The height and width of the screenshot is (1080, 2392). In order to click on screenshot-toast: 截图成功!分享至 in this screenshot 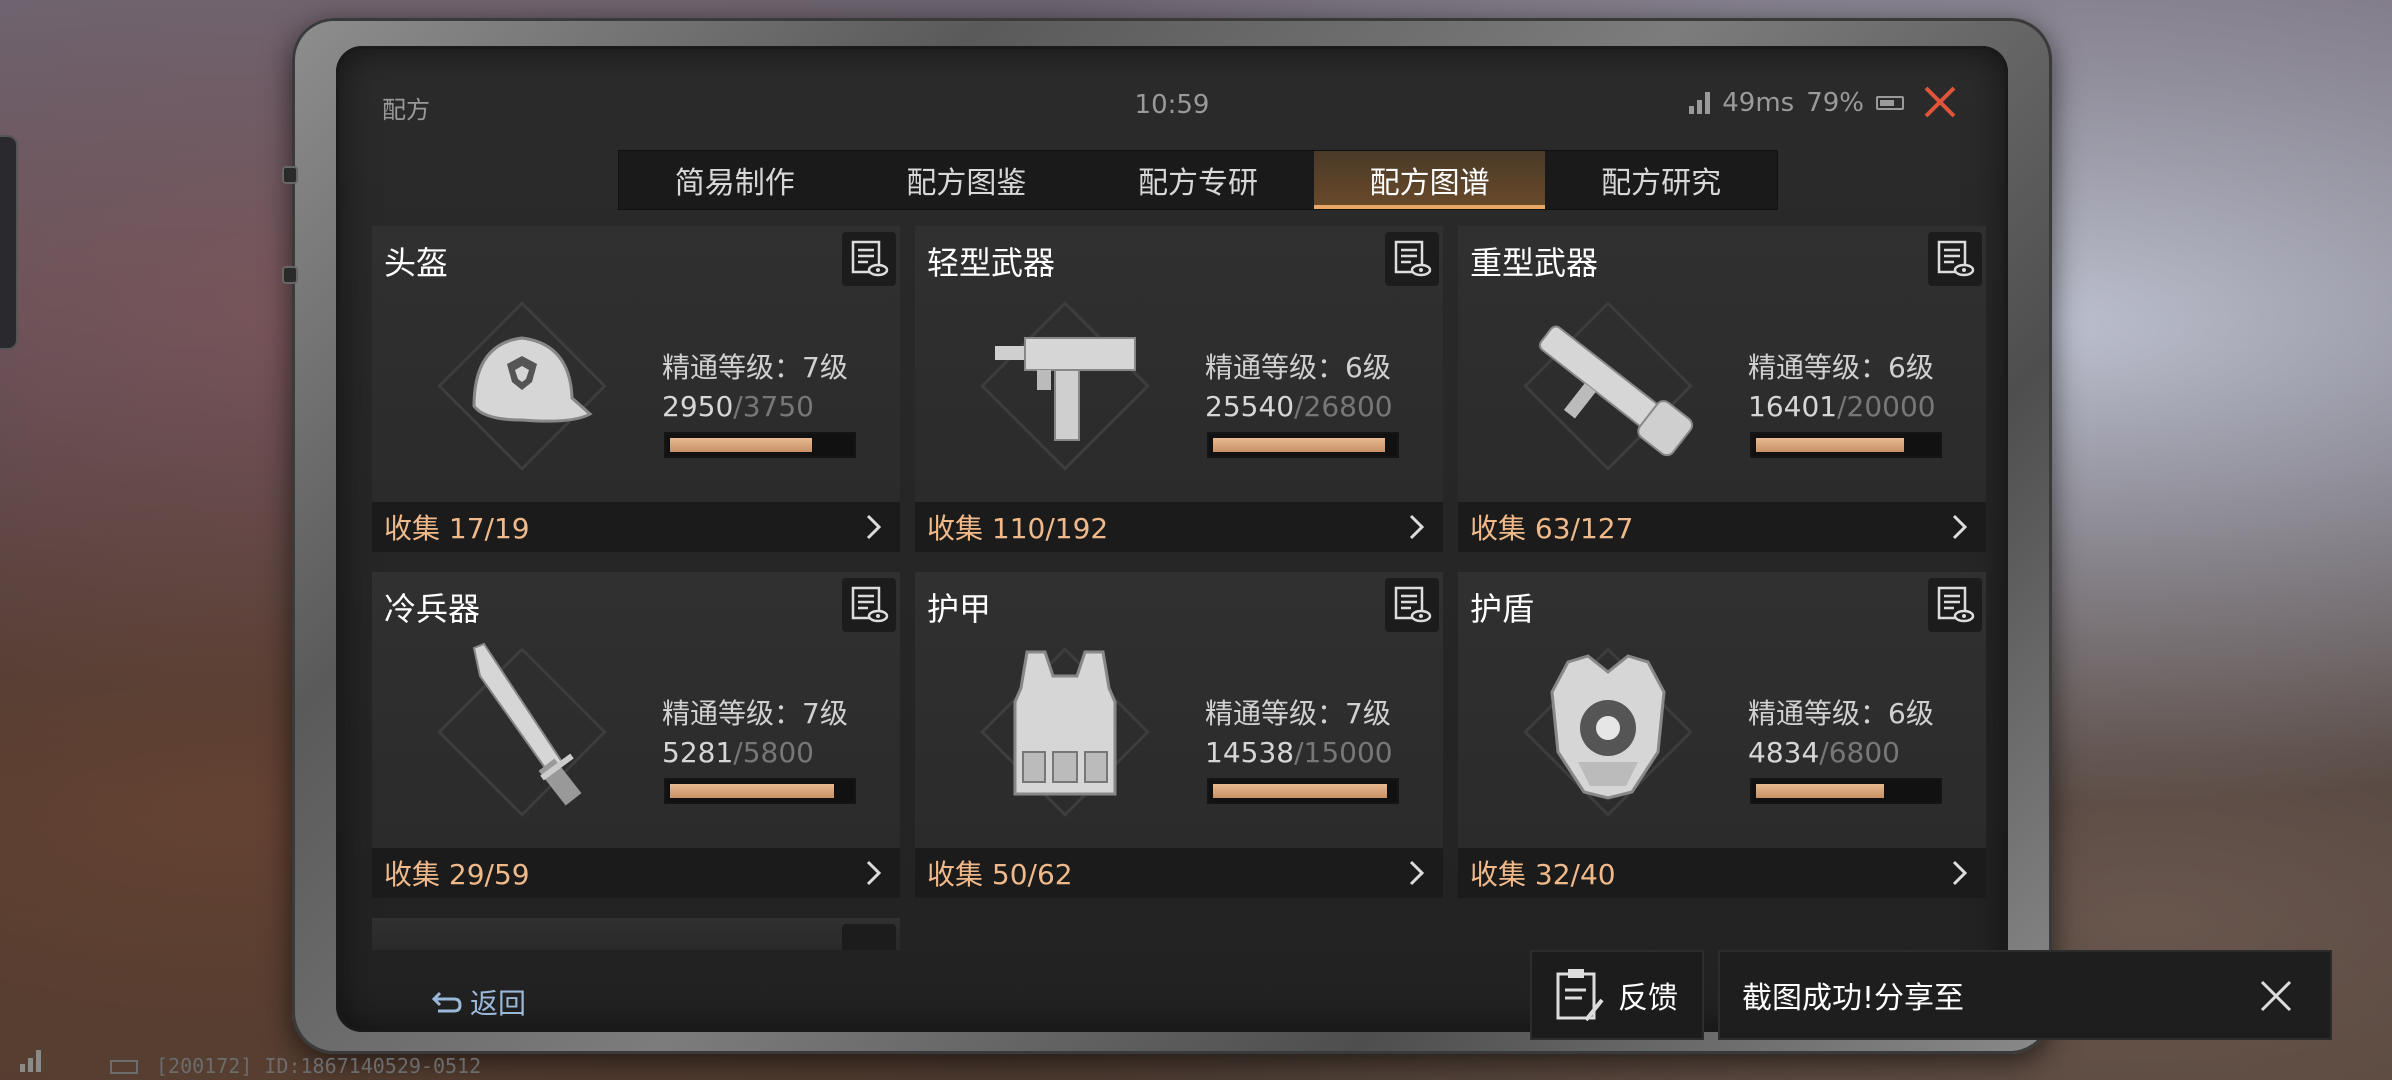, I will do `click(2025, 995)`.